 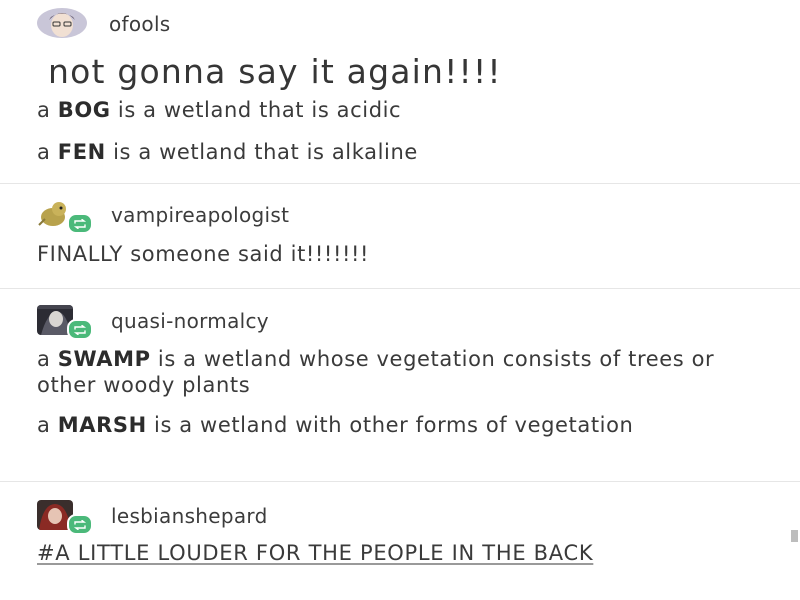 I want to click on post-header: lesbianshepard, so click(x=152, y=517).